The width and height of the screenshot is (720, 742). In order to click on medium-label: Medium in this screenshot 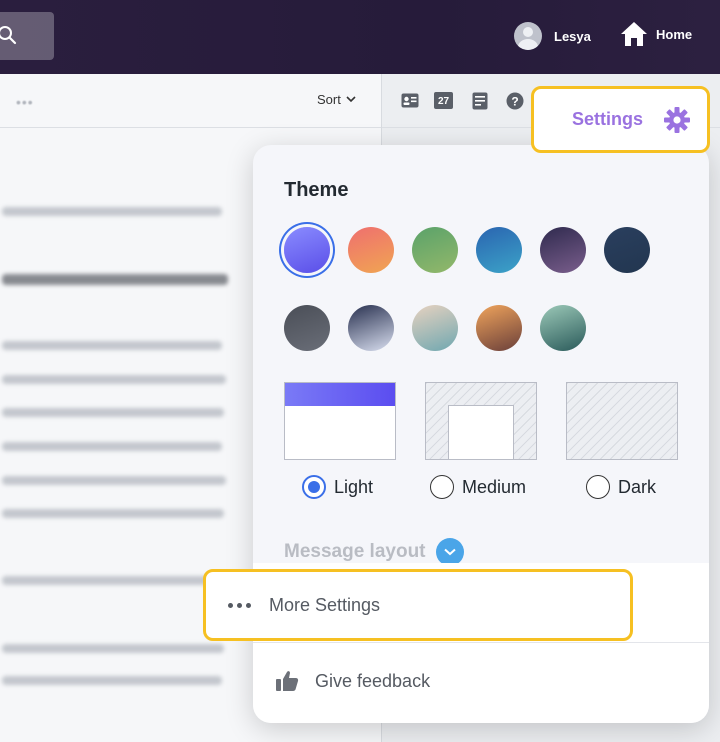, I will do `click(494, 486)`.